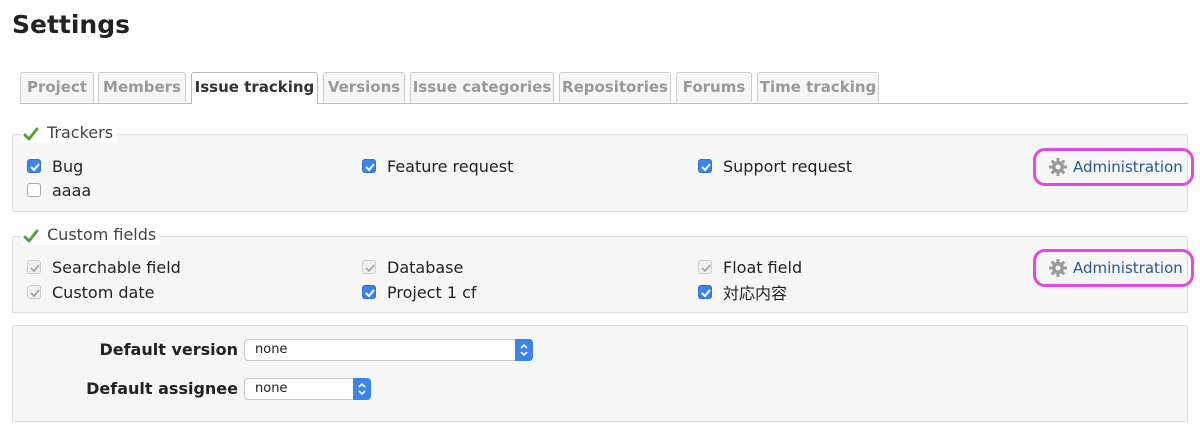 This screenshot has width=1200, height=435. I want to click on option-label: Database, so click(425, 267).